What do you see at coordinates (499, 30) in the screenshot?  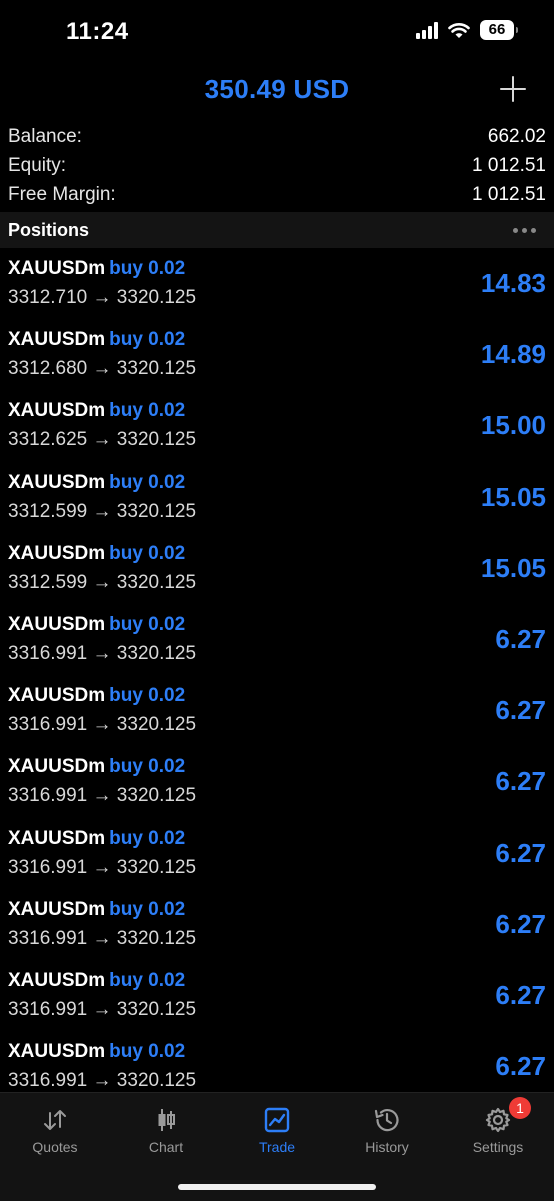 I see `battery-icon: 66` at bounding box center [499, 30].